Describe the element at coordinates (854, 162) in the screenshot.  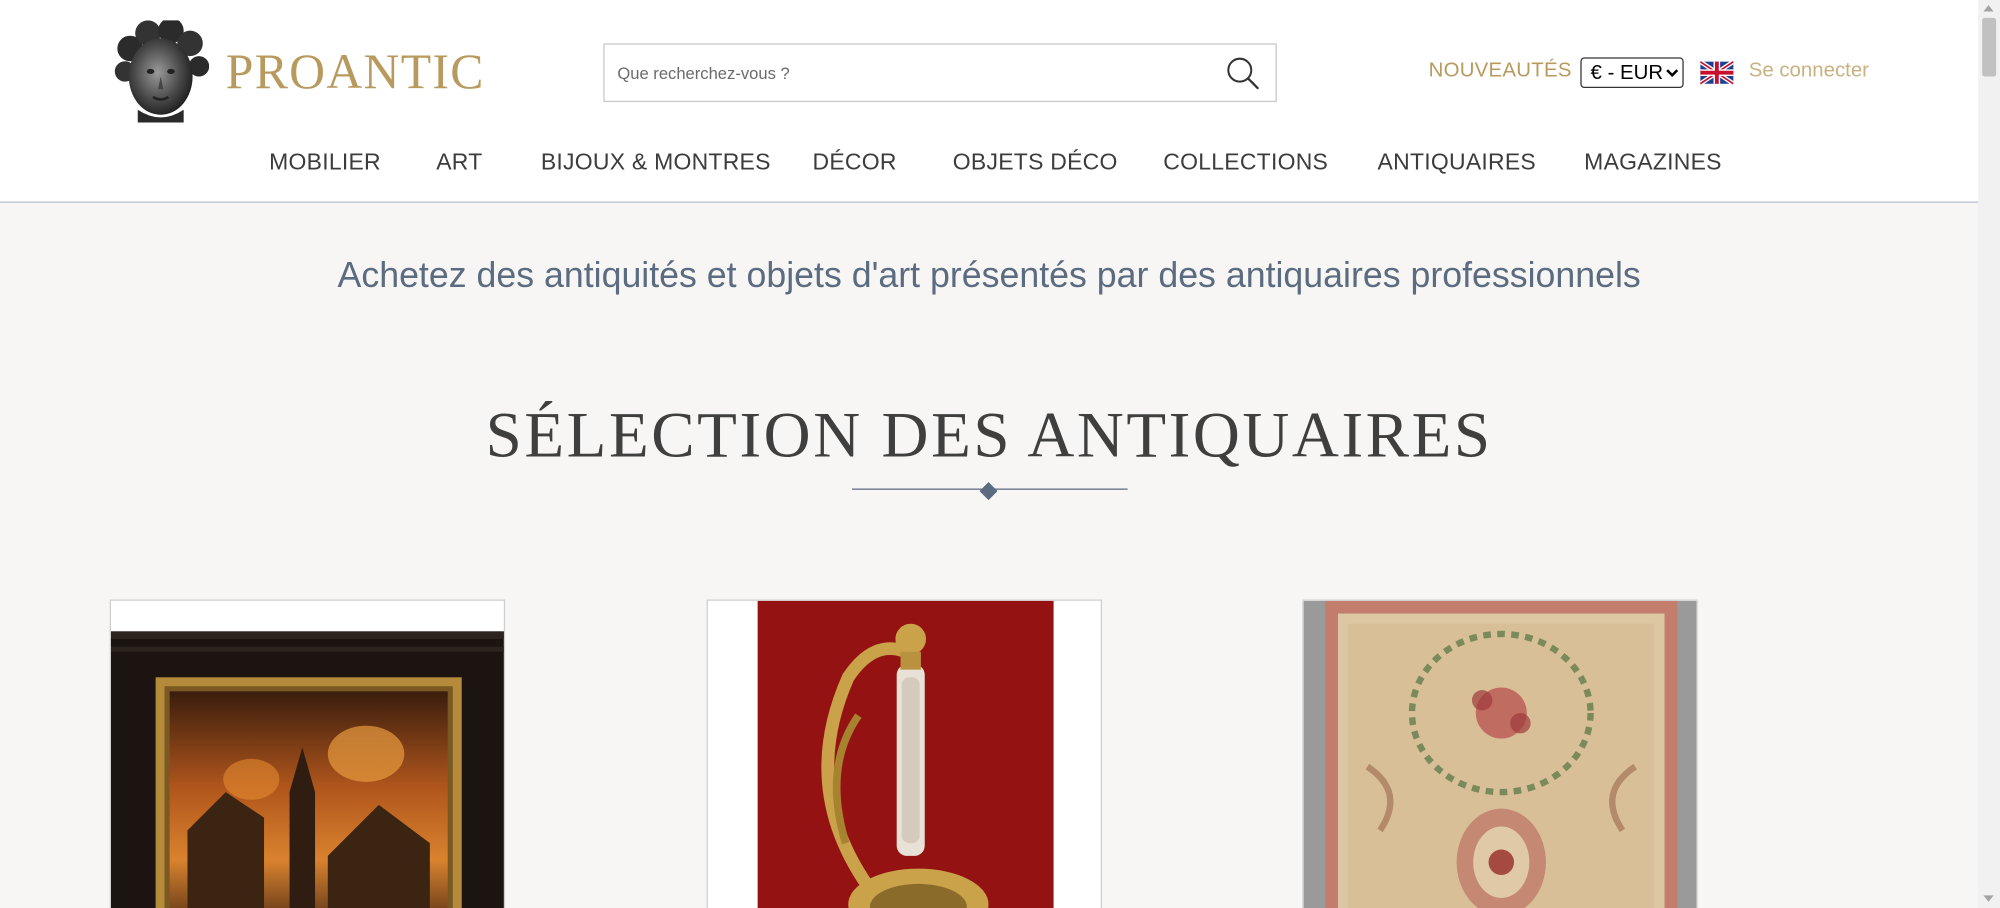
I see `nav-item-decor: DÉCOR` at that location.